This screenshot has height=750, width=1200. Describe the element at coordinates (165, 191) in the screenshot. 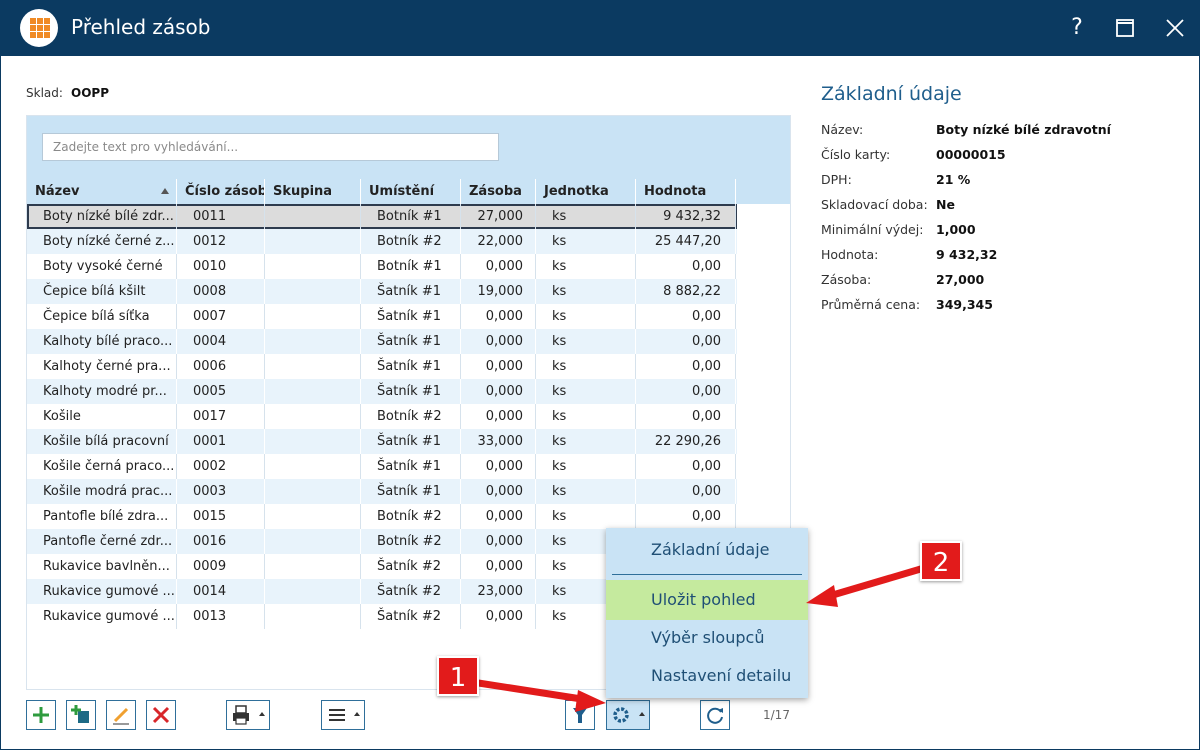

I see `sort-ascending-icon` at that location.